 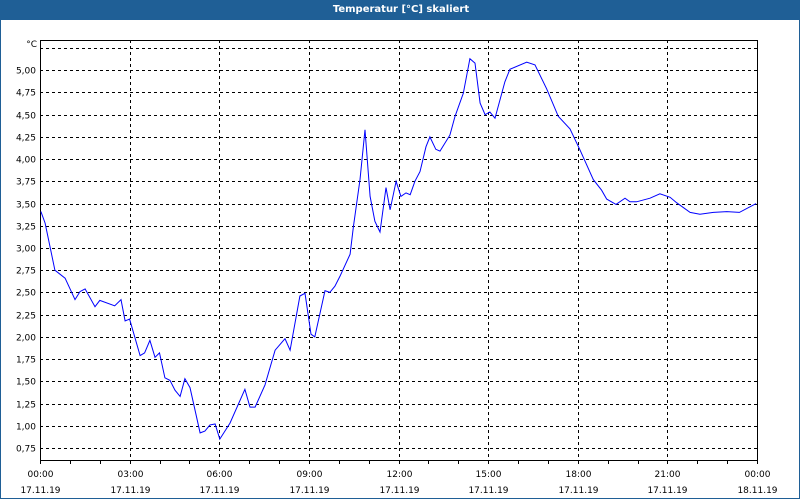 What do you see at coordinates (26, 361) in the screenshot?
I see `y-tick-label: 1,75` at bounding box center [26, 361].